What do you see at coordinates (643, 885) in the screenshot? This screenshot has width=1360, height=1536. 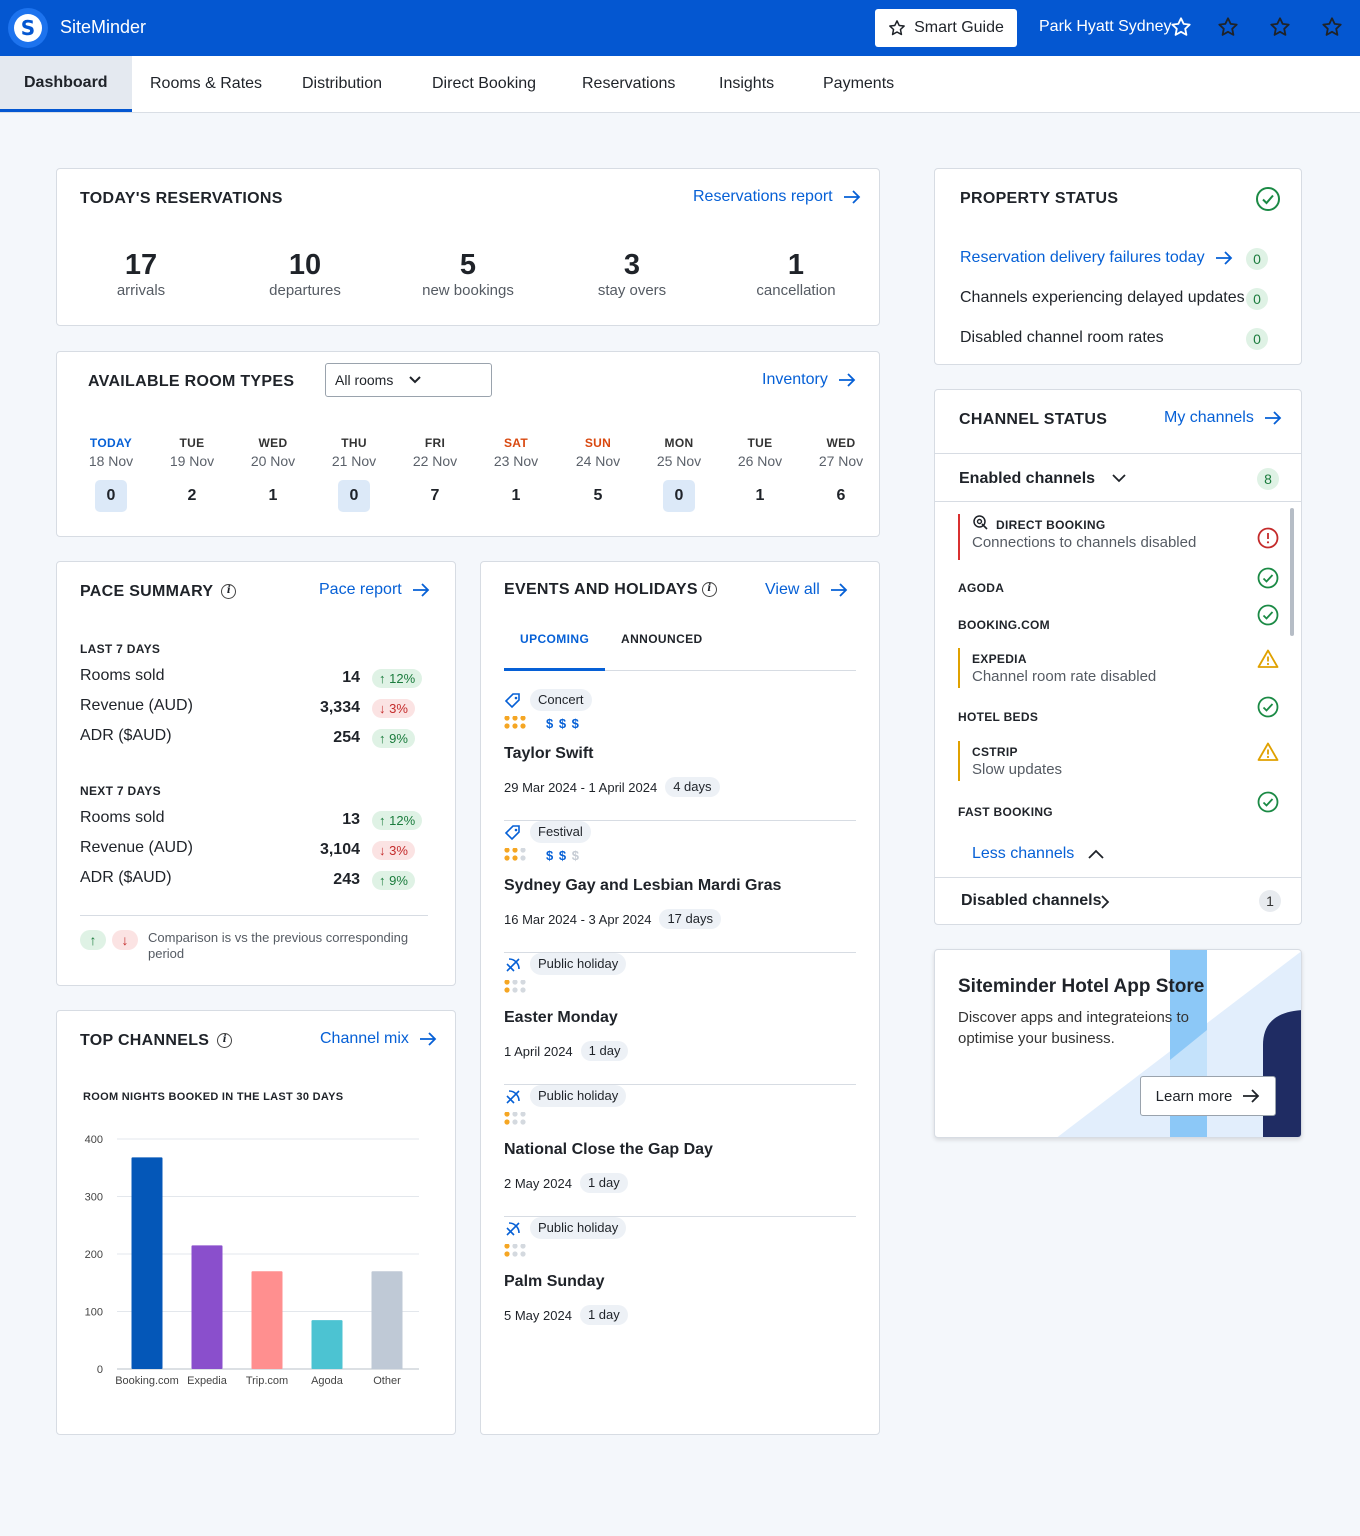 I see `event-name: Sydney Gay and Lesbian Mardi Gras` at bounding box center [643, 885].